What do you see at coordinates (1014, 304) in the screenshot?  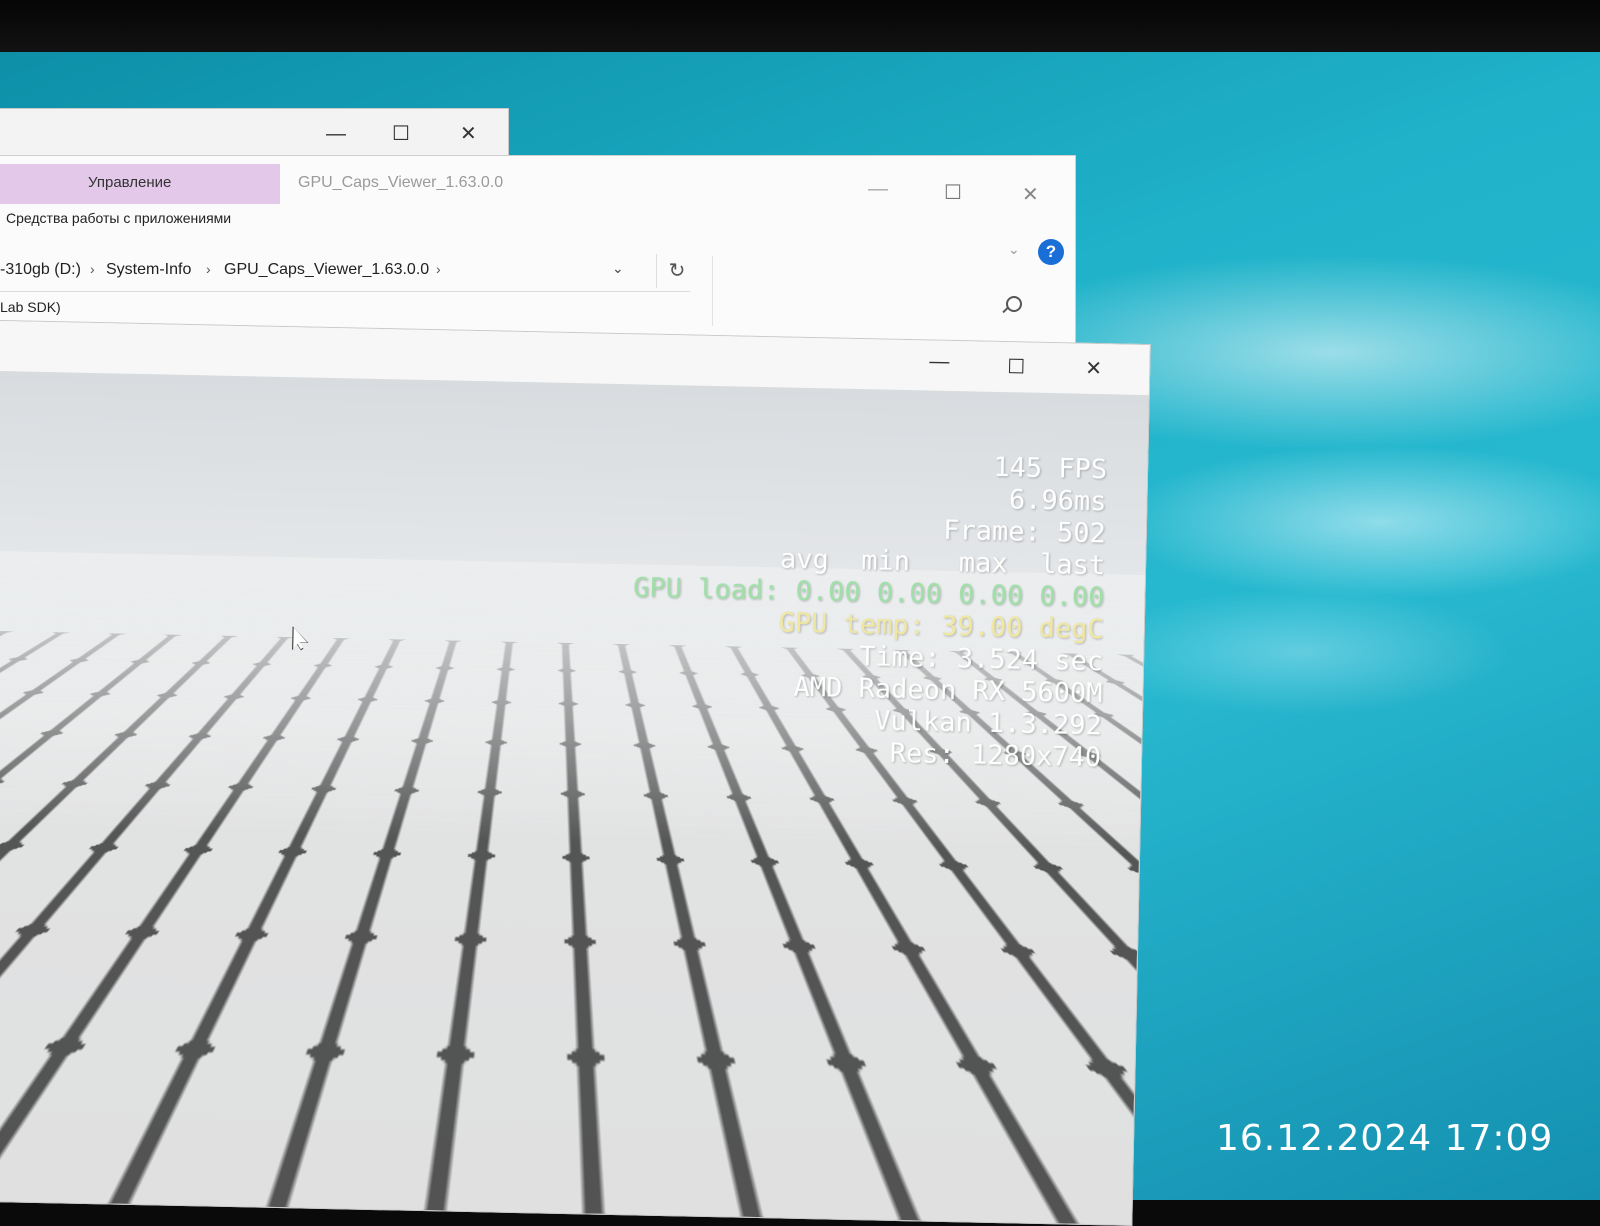 I see `search-icon` at bounding box center [1014, 304].